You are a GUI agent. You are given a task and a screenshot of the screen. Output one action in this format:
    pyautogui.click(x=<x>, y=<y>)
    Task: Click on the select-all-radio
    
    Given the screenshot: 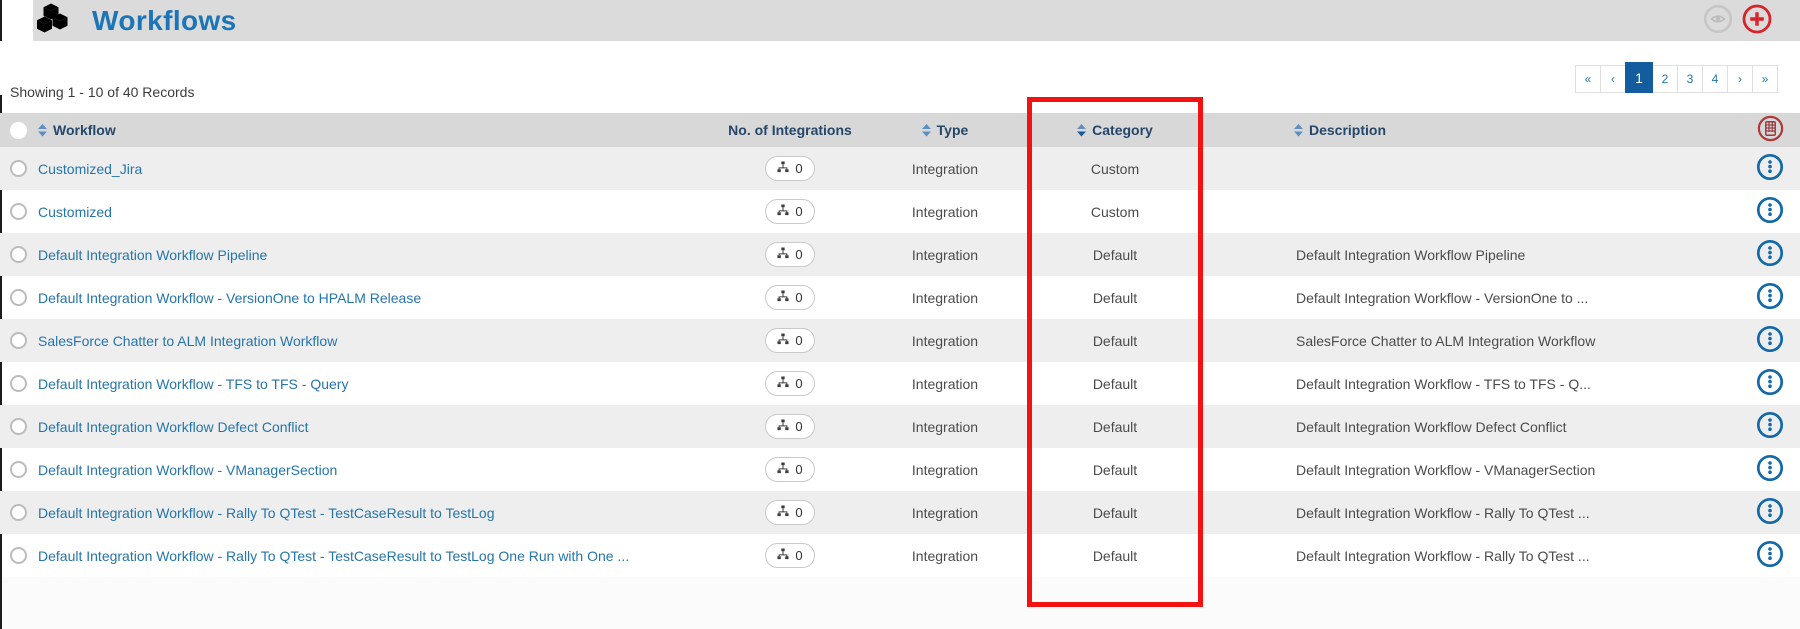 What is the action you would take?
    pyautogui.click(x=18, y=130)
    